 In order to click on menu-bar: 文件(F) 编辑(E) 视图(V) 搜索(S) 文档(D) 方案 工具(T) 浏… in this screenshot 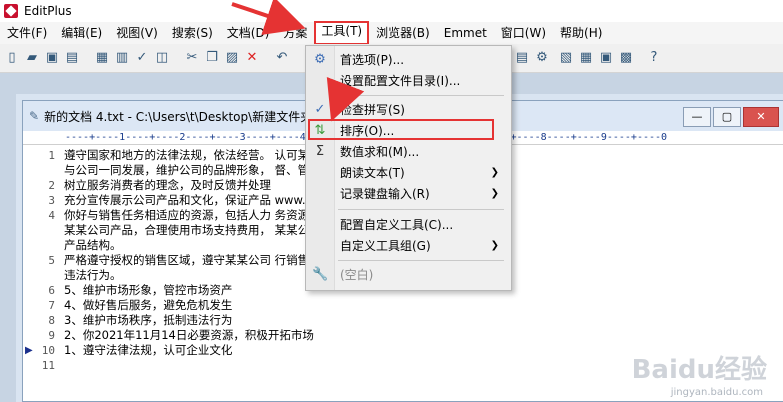, I will do `click(391, 33)`.